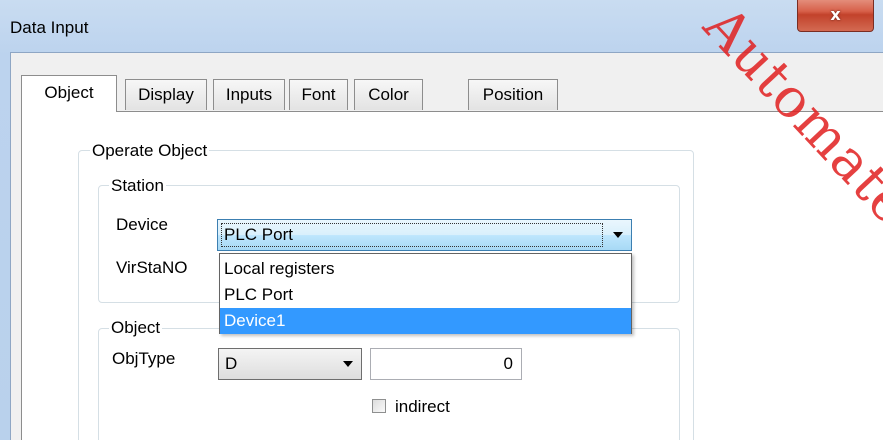 Image resolution: width=883 pixels, height=440 pixels. I want to click on device-select: PLC Port, so click(424, 235).